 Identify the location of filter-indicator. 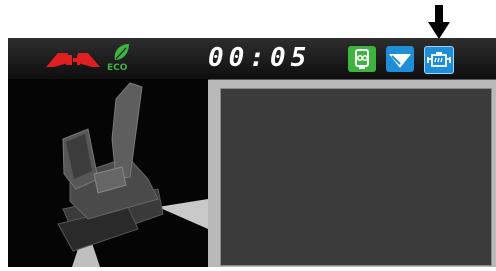
(362, 59).